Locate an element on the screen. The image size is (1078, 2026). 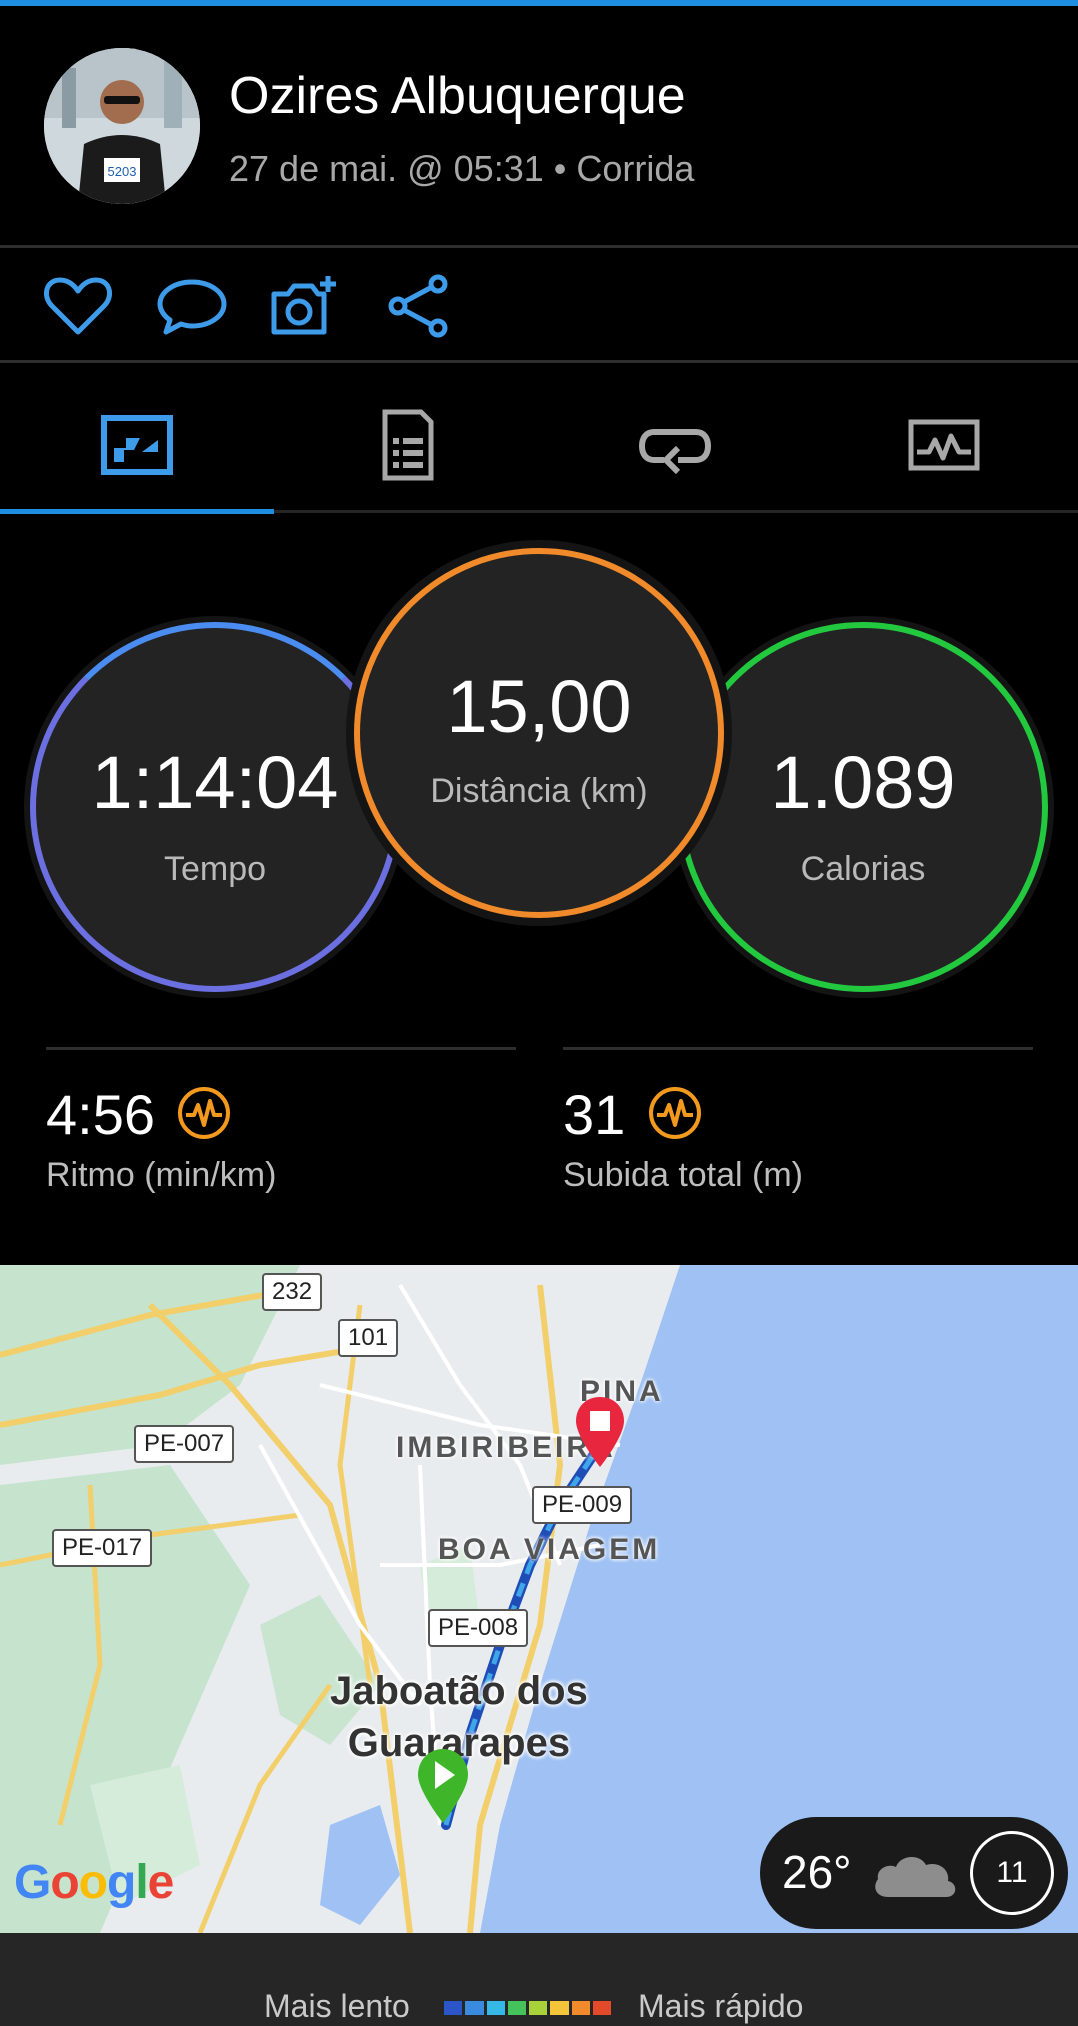
google-logo: Google is located at coordinates (94, 1882).